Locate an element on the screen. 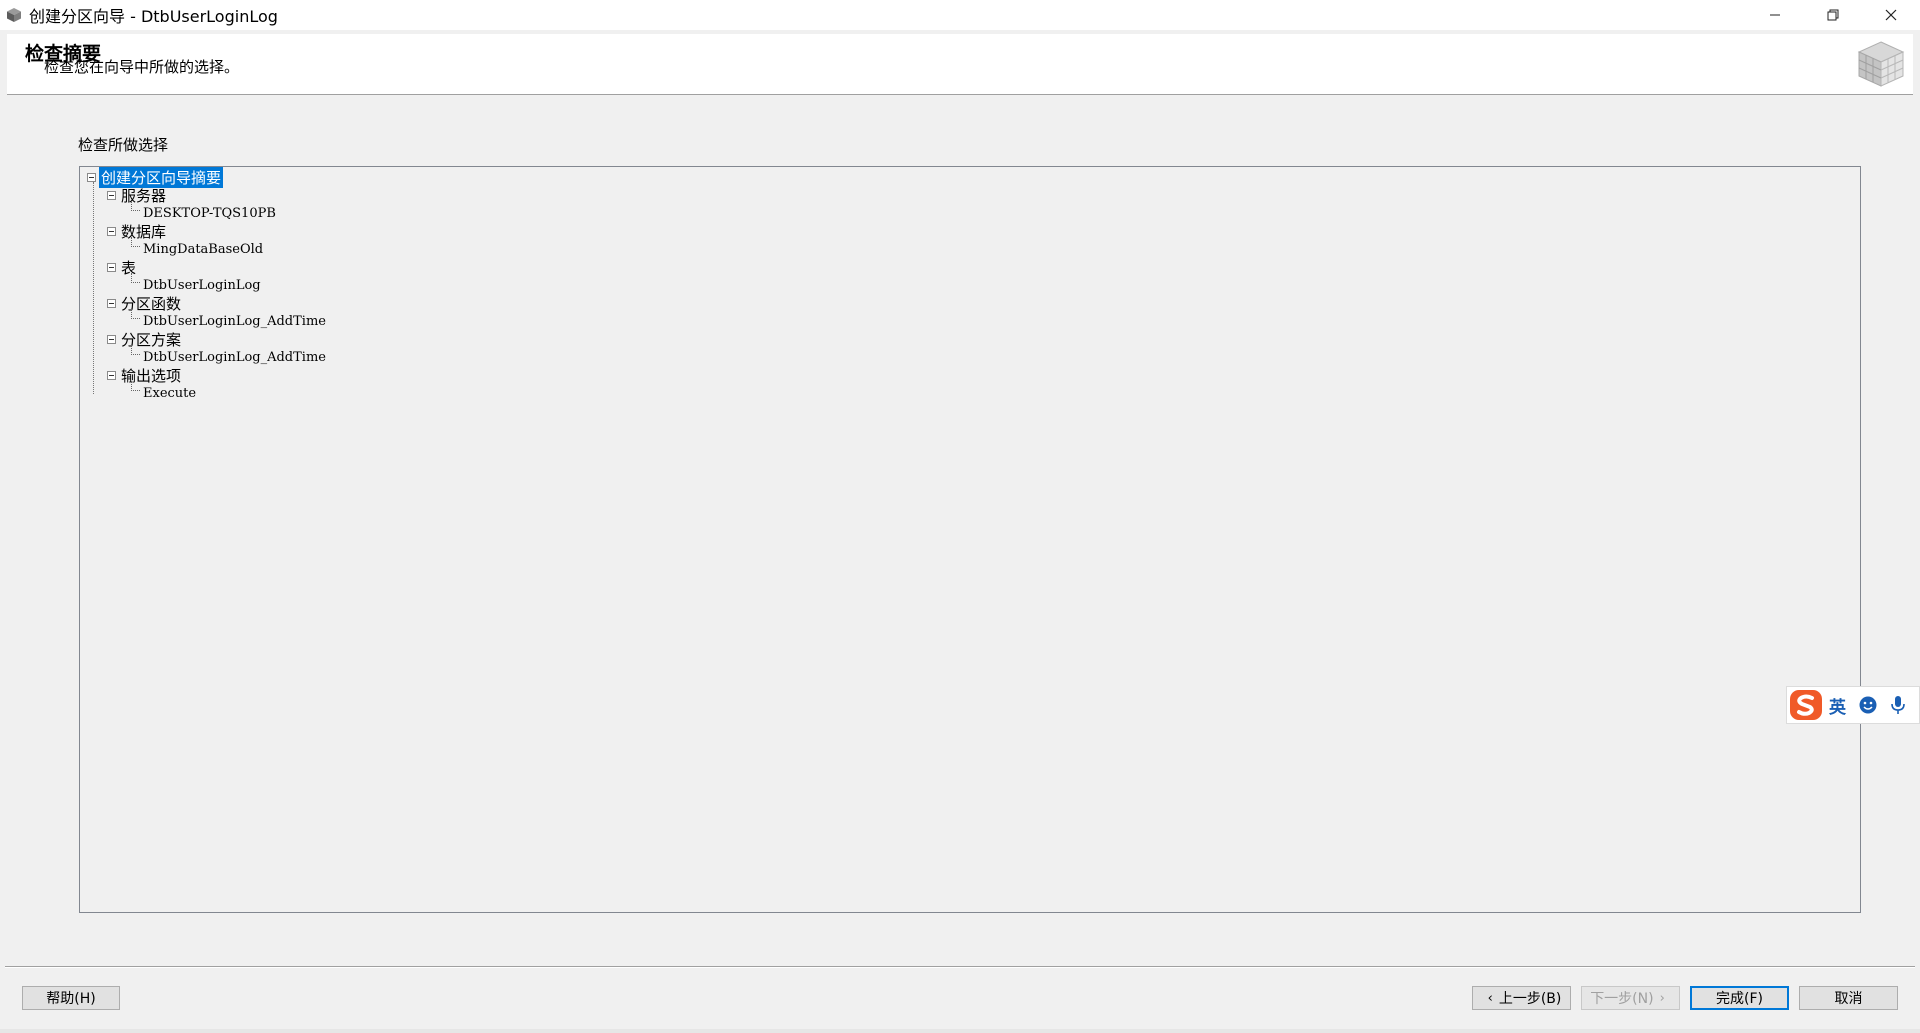 This screenshot has width=1920, height=1033. back-button: ‹ 上一步(B) is located at coordinates (1521, 998).